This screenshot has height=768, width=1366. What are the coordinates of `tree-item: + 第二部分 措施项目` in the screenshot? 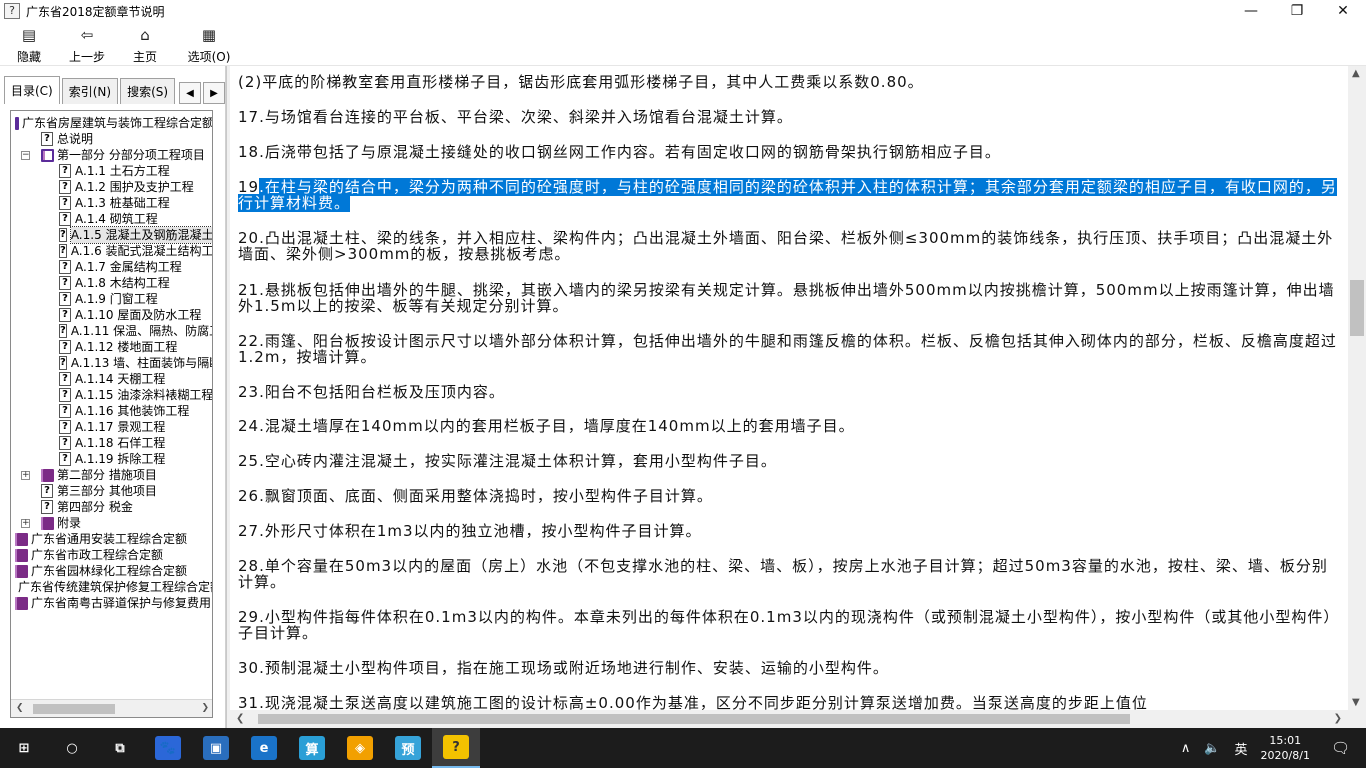 It's located at (111, 475).